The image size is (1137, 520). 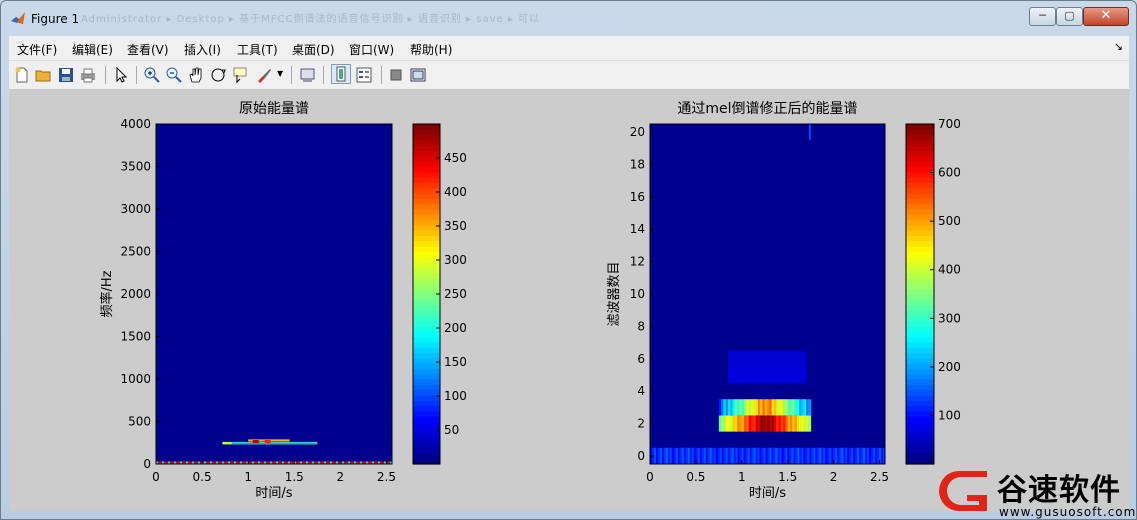 What do you see at coordinates (202, 49) in the screenshot?
I see `menu-insert: 插入(I)` at bounding box center [202, 49].